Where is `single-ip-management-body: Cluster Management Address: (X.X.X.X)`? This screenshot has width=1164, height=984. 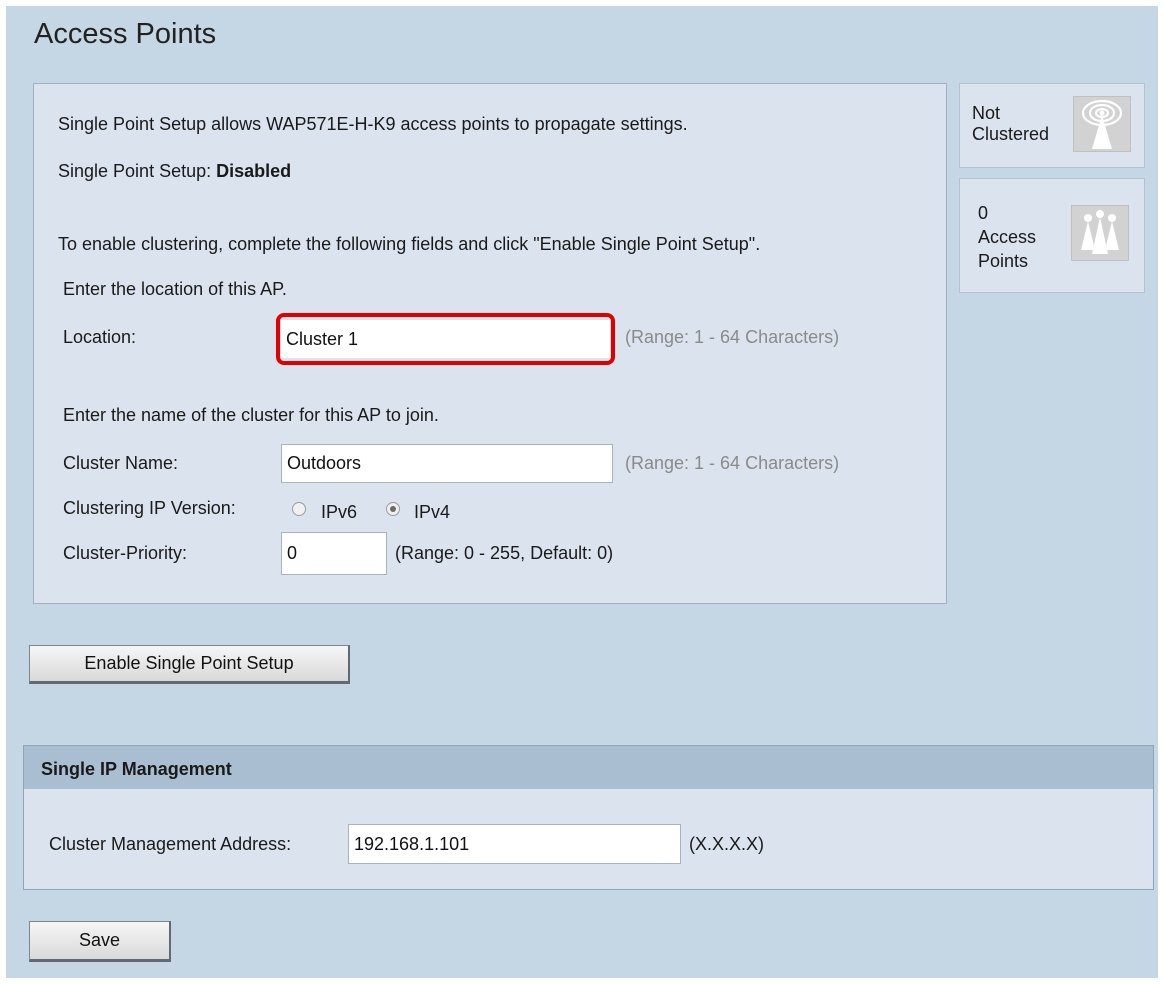
single-ip-management-body: Cluster Management Address: (X.X.X.X) is located at coordinates (588, 839).